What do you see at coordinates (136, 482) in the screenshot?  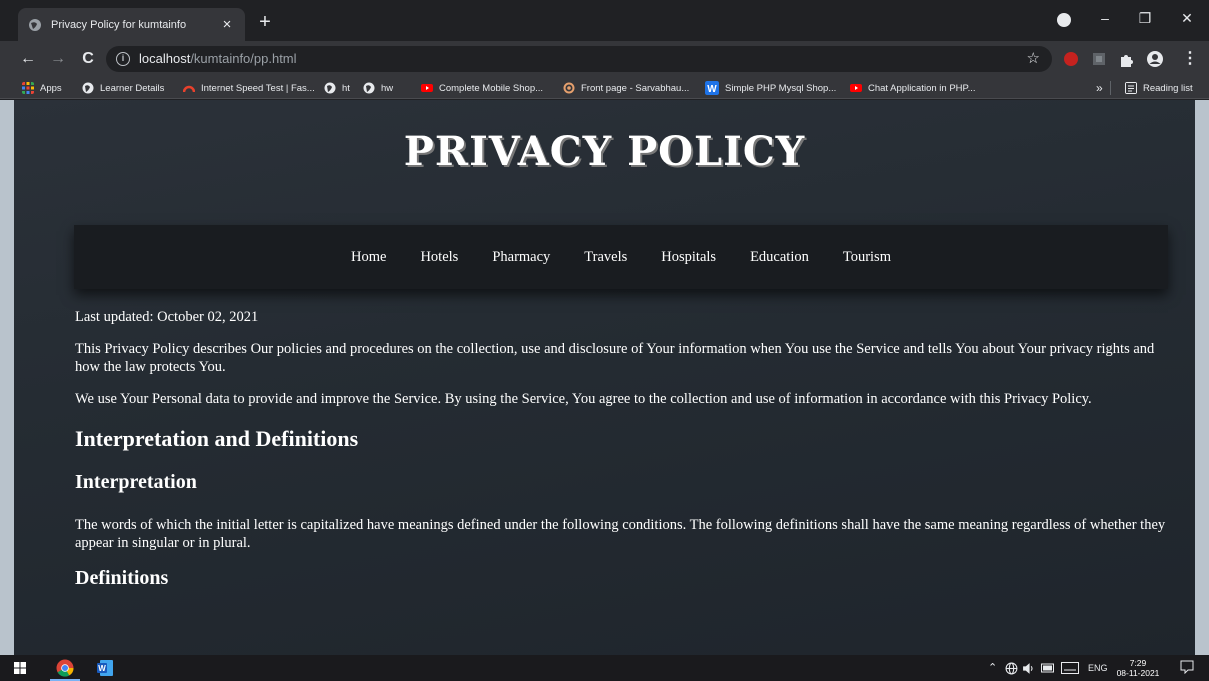 I see `heading-interpretation: Interpretation` at bounding box center [136, 482].